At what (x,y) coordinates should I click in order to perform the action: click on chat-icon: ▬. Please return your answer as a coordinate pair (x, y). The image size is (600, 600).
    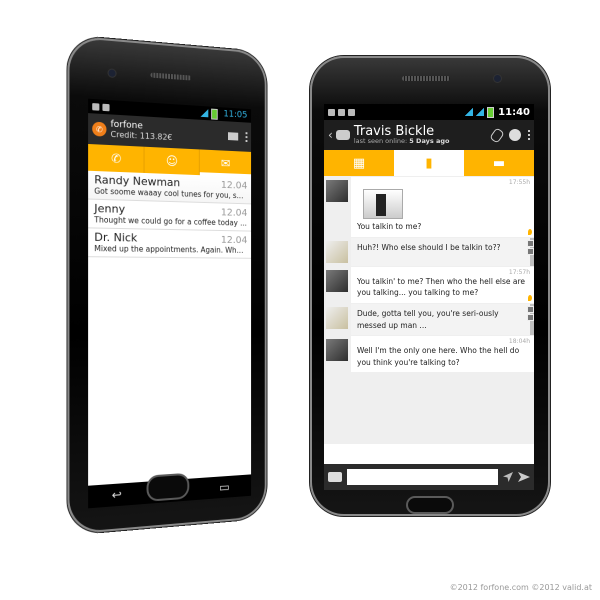
    Looking at the image, I should click on (499, 163).